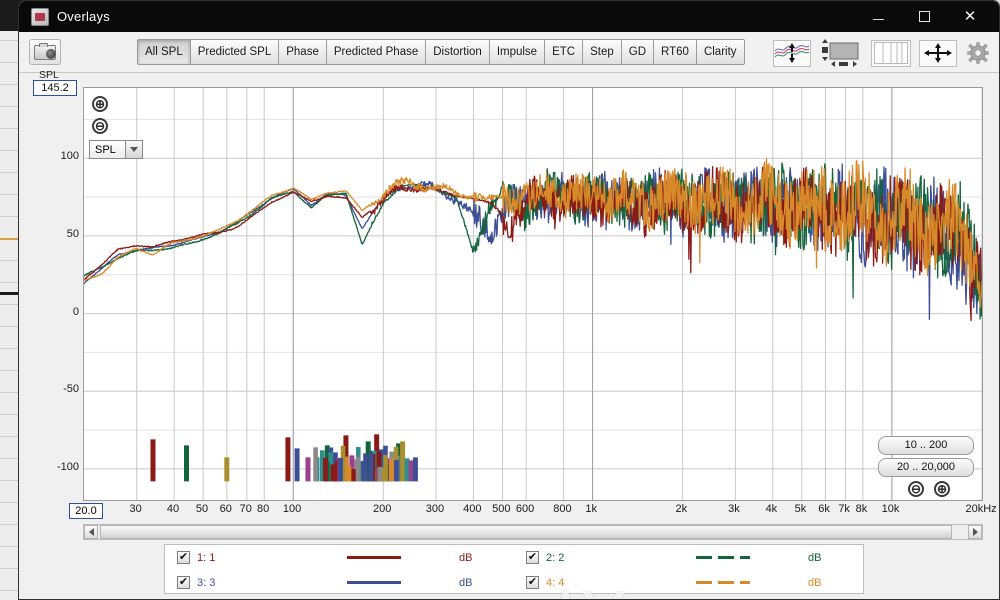 The width and height of the screenshot is (1000, 600). What do you see at coordinates (525, 509) in the screenshot?
I see `x-tick-label: 600` at bounding box center [525, 509].